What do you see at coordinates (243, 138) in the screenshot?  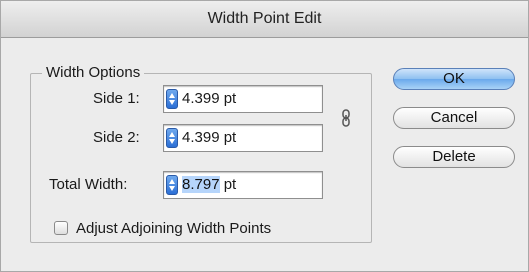 I see `side2-field: 4.399 pt` at bounding box center [243, 138].